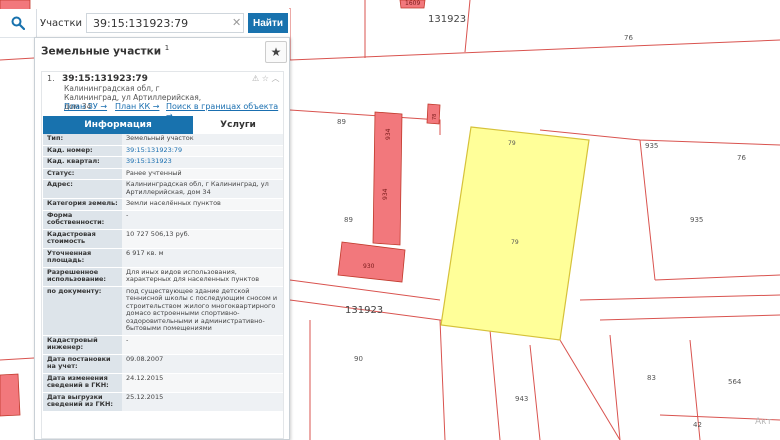 This screenshot has width=780, height=440. Describe the element at coordinates (167, 48) in the screenshot. I see `result-count: 1` at that location.